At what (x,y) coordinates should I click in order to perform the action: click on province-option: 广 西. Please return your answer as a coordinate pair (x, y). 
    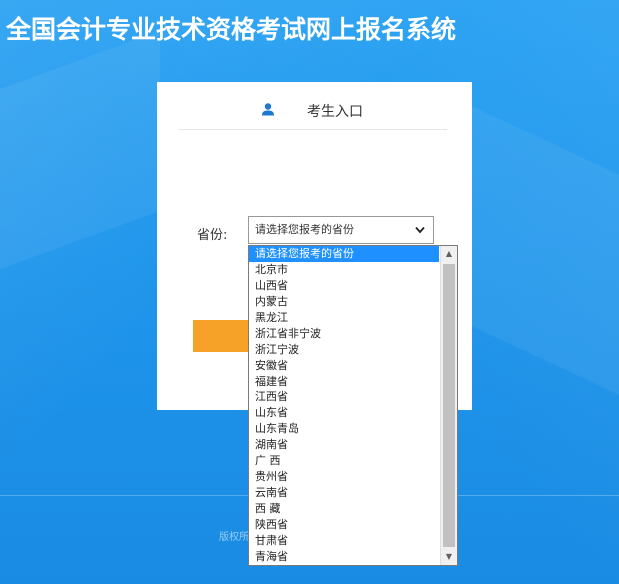
    Looking at the image, I should click on (344, 461).